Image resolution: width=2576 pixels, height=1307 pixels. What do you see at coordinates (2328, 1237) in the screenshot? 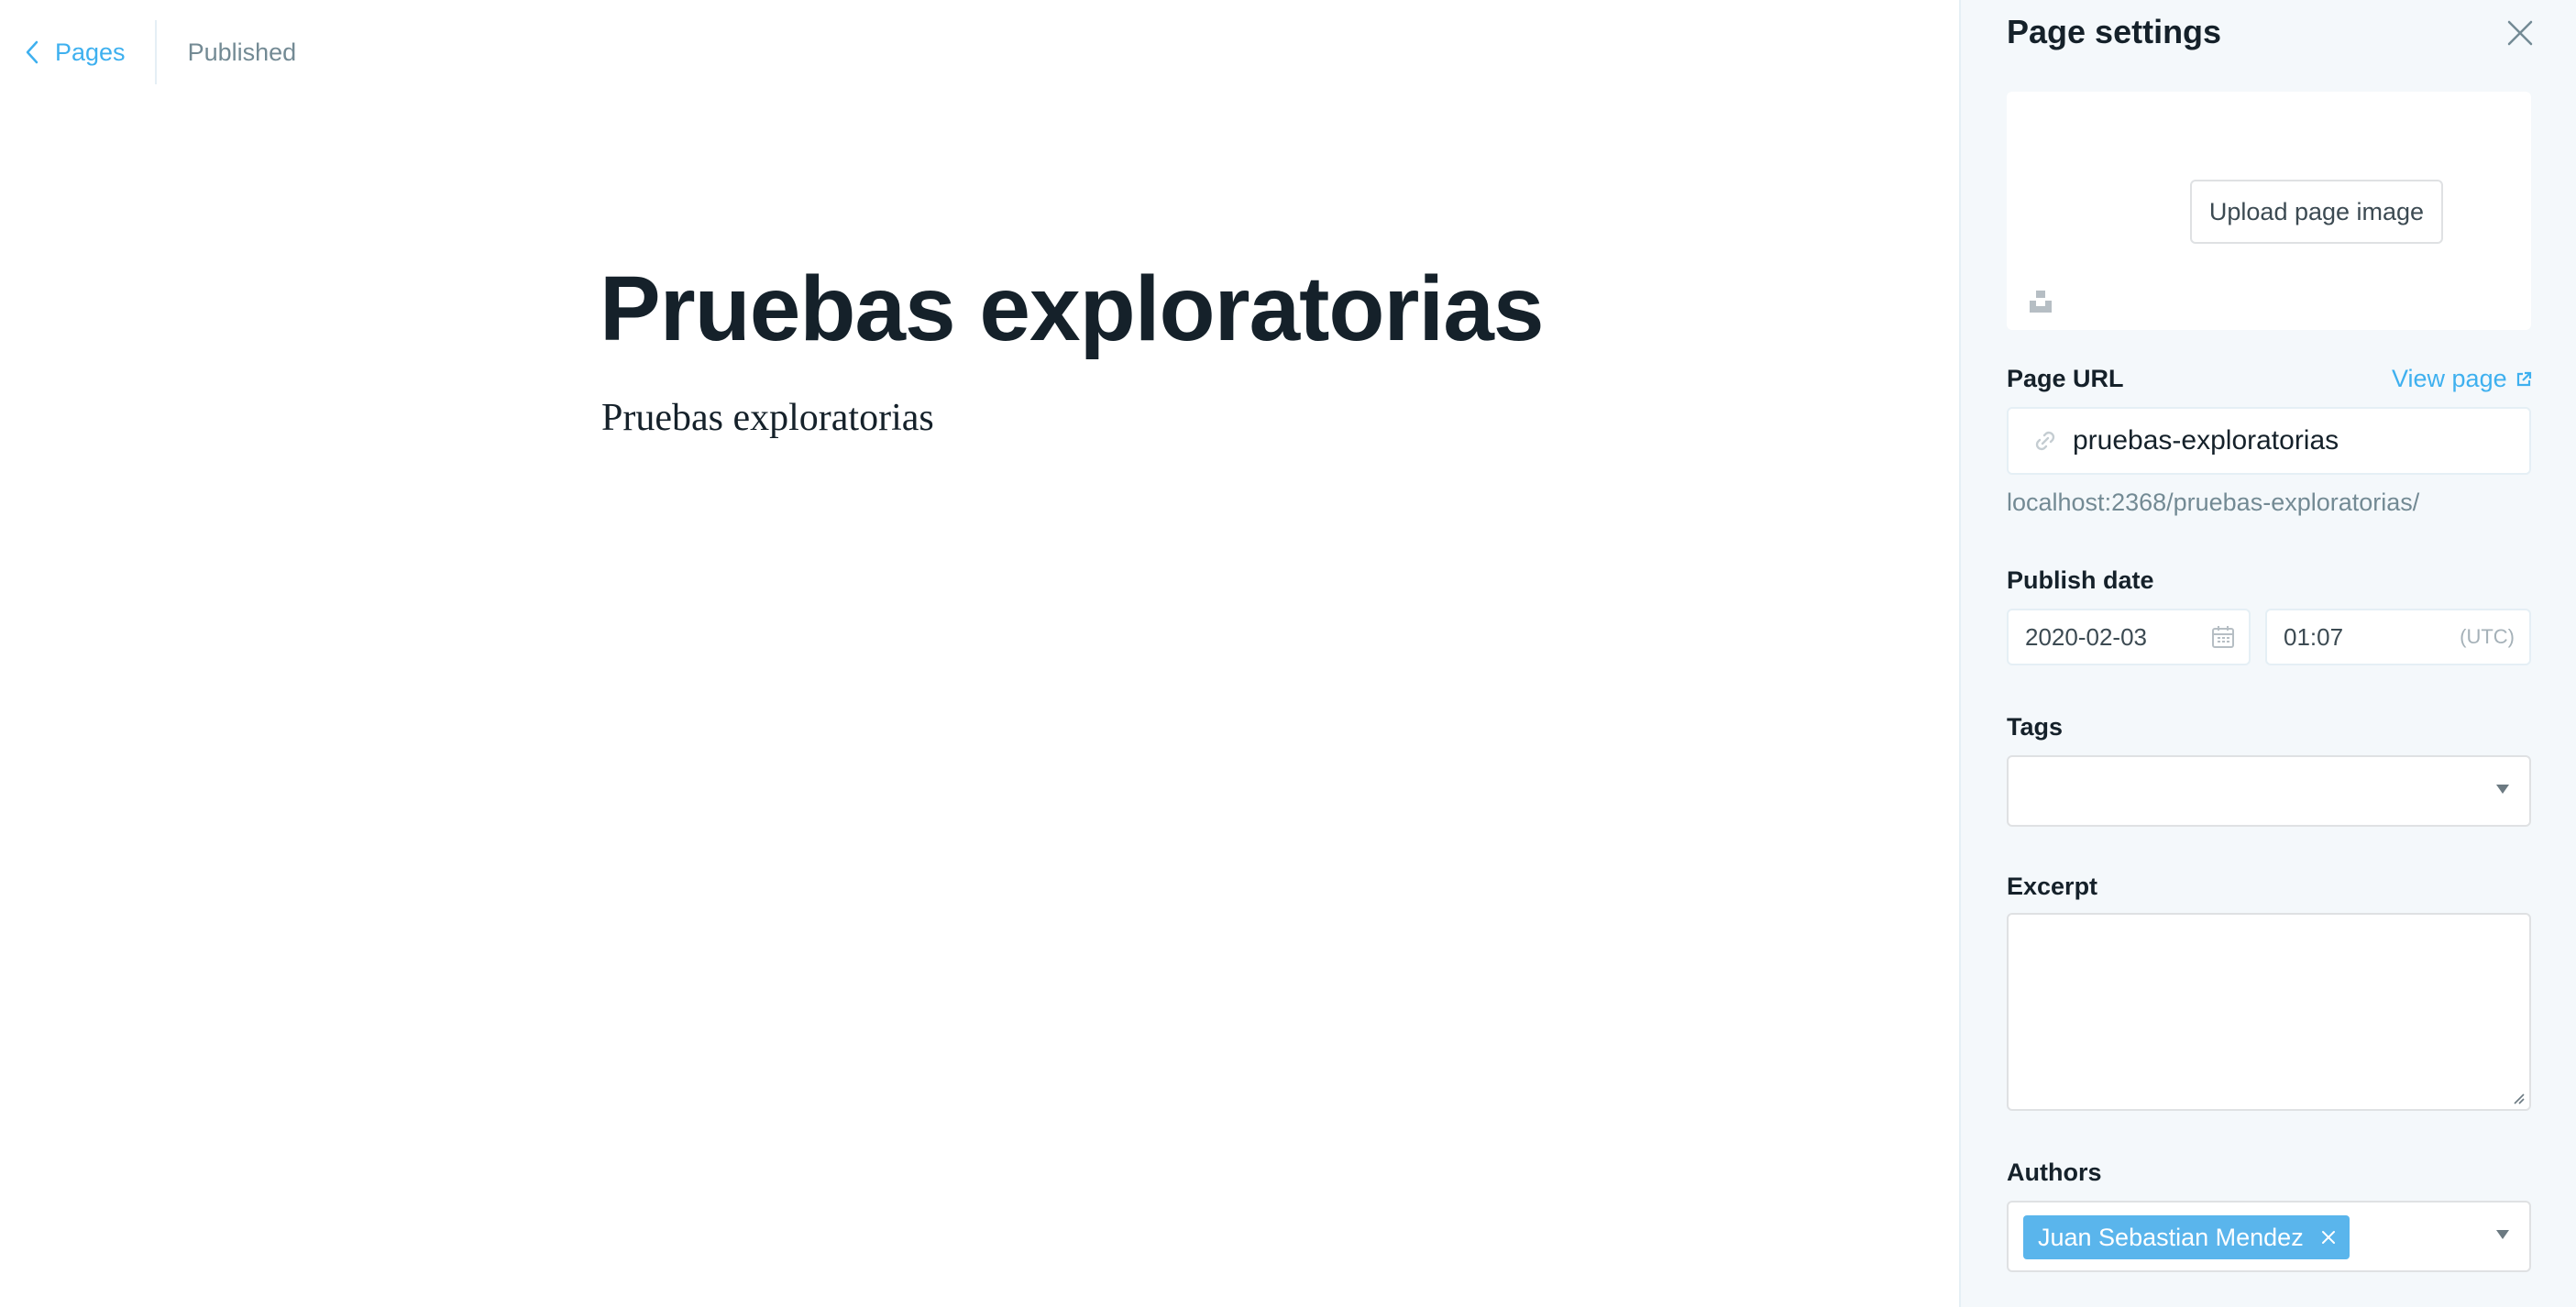
I see `remove-author-icon` at bounding box center [2328, 1237].